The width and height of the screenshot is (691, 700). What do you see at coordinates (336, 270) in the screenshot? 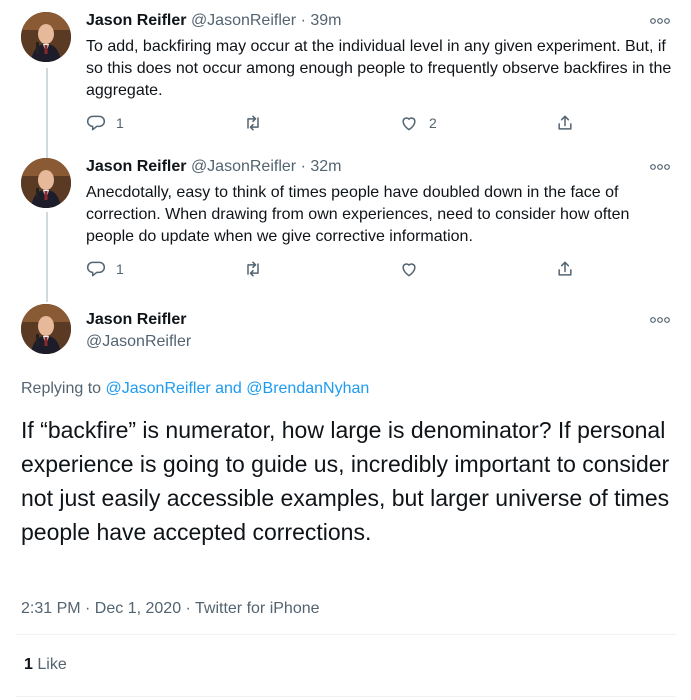
I see `tweet-actions: 1` at bounding box center [336, 270].